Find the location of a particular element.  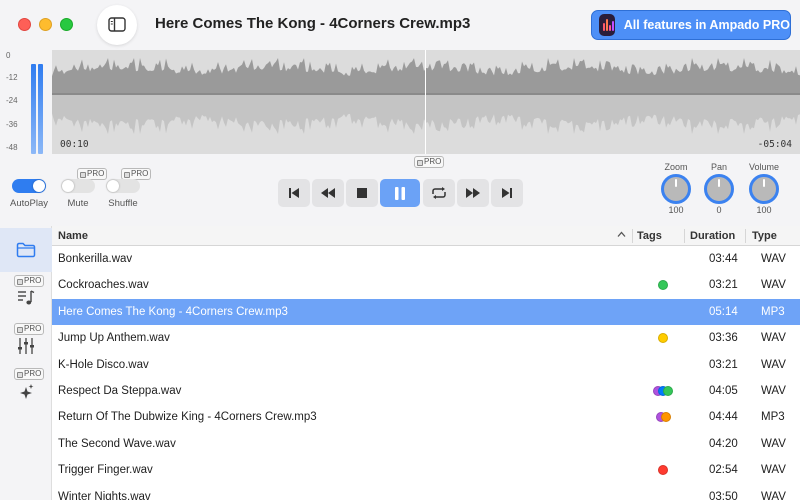

pause-icon is located at coordinates (400, 193).